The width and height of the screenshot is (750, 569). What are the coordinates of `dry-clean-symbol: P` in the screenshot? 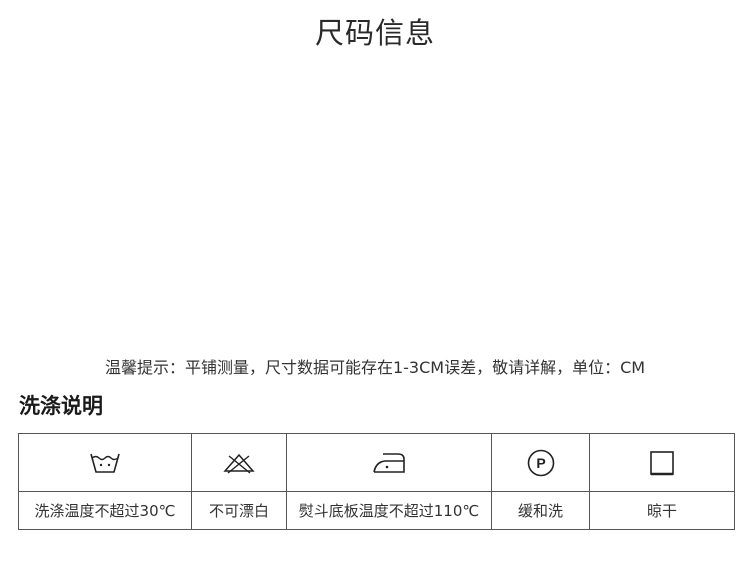 It's located at (540, 463).